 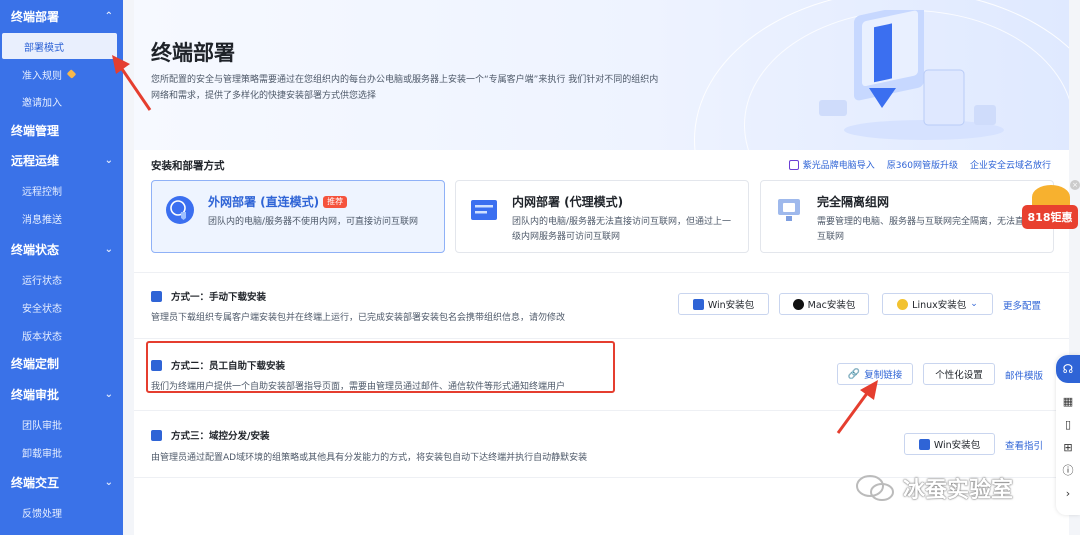 I want to click on apple-icon, so click(x=798, y=304).